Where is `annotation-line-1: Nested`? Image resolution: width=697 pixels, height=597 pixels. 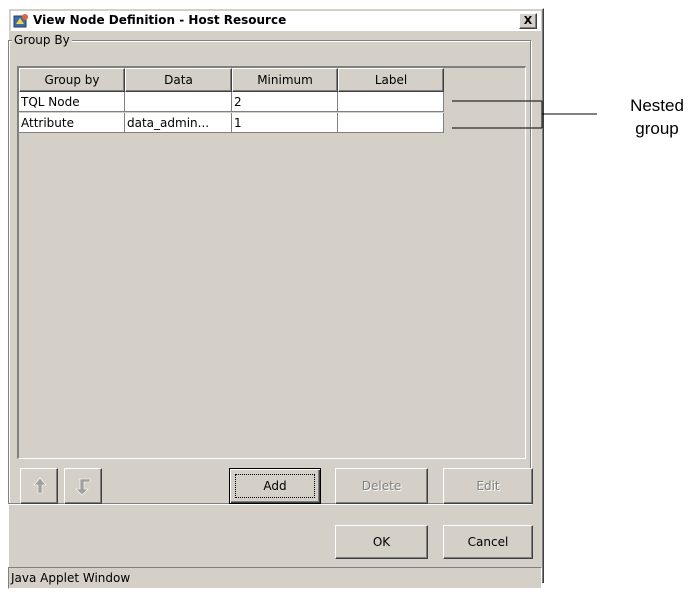 annotation-line-1: Nested is located at coordinates (657, 105).